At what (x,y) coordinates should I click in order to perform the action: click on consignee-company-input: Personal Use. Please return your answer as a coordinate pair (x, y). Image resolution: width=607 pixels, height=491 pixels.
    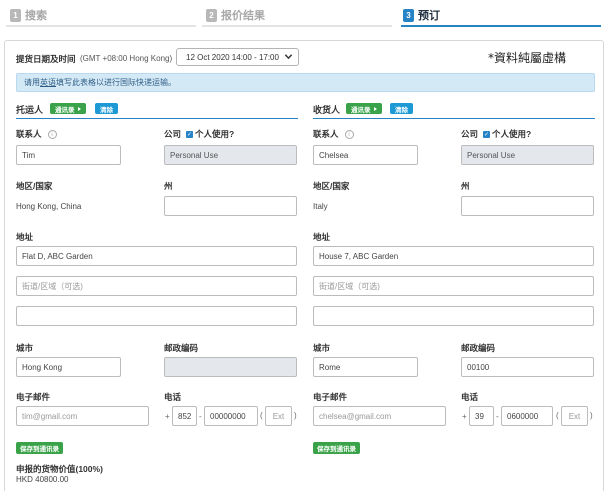
    Looking at the image, I should click on (527, 155).